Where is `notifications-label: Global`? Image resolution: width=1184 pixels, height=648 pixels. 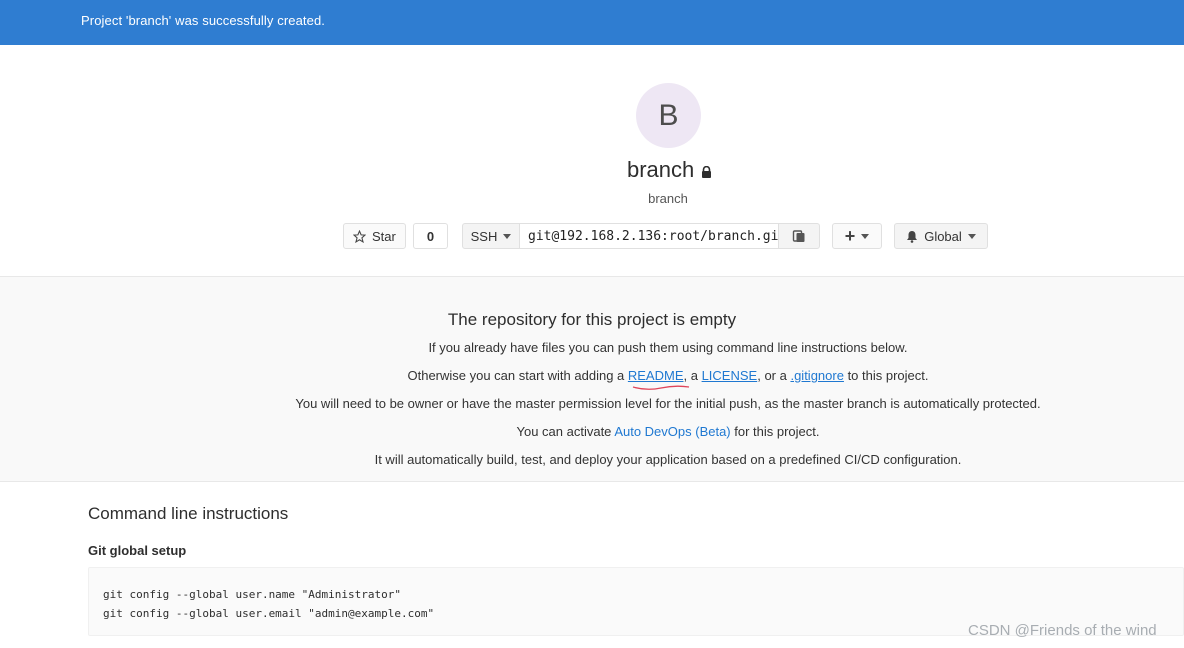
notifications-label: Global is located at coordinates (943, 236).